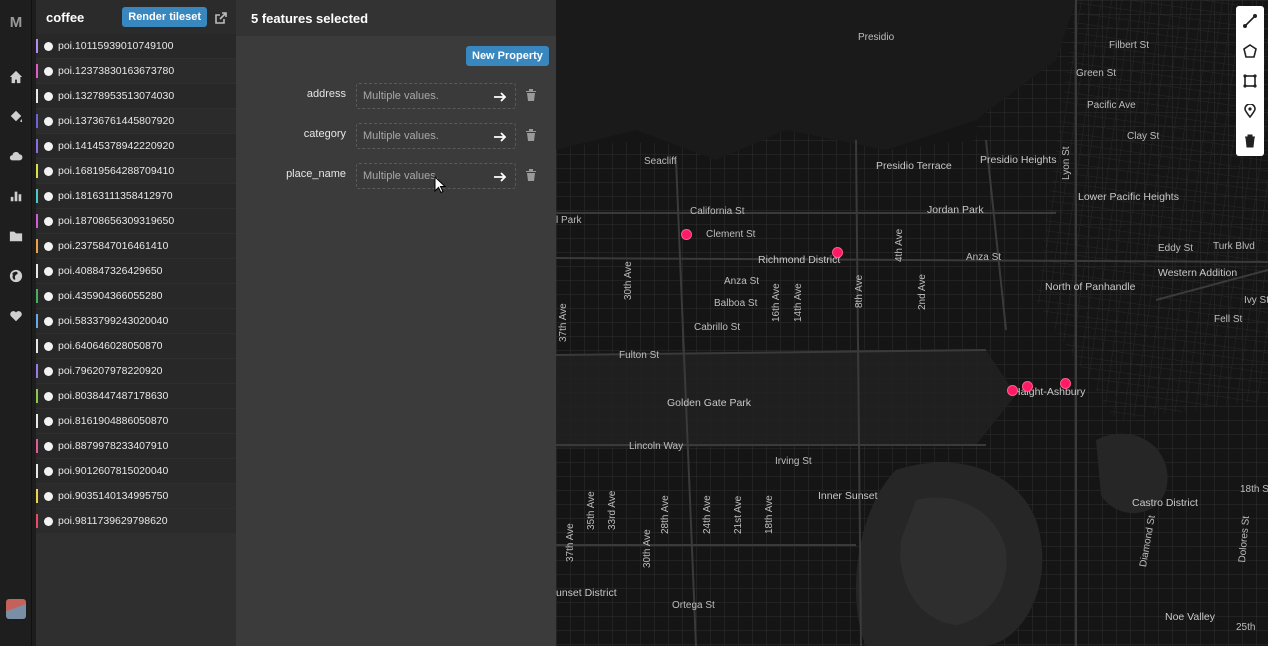 Image resolution: width=1268 pixels, height=646 pixels. What do you see at coordinates (776, 302) in the screenshot?
I see `map-label: 16th Ave` at bounding box center [776, 302].